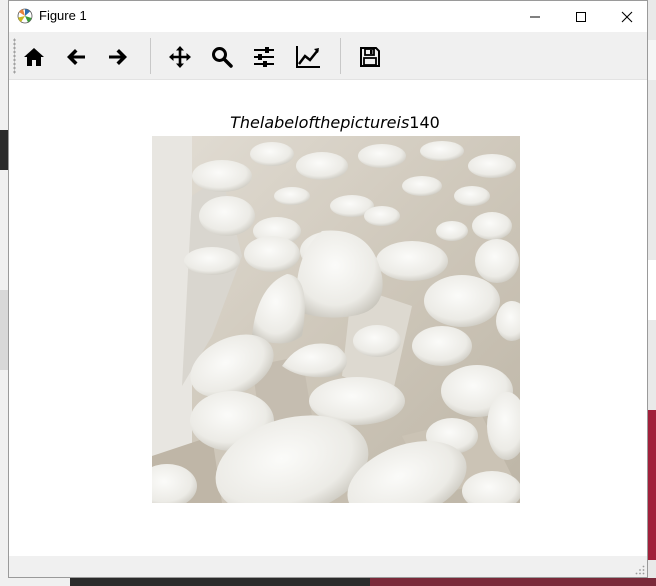 Image resolution: width=656 pixels, height=586 pixels. I want to click on back-button, so click(76, 57).